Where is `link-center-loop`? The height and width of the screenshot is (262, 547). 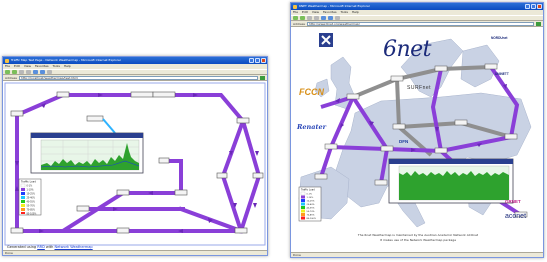
link-center-loop is located at coordinates (172, 177).